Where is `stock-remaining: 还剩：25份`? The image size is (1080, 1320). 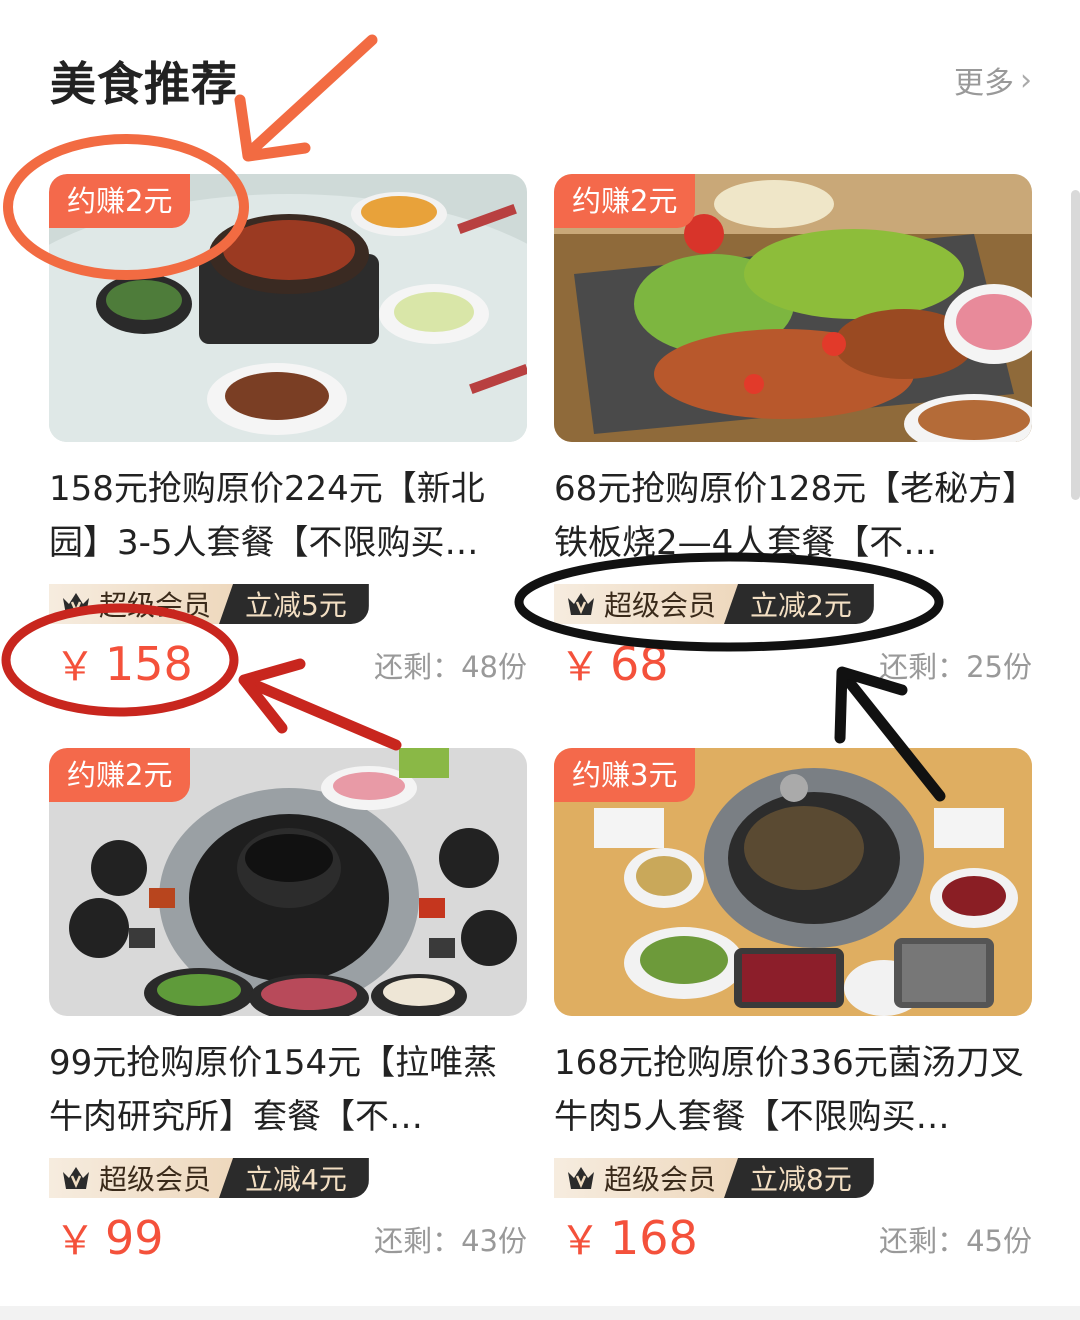 stock-remaining: 还剩：25份 is located at coordinates (955, 667).